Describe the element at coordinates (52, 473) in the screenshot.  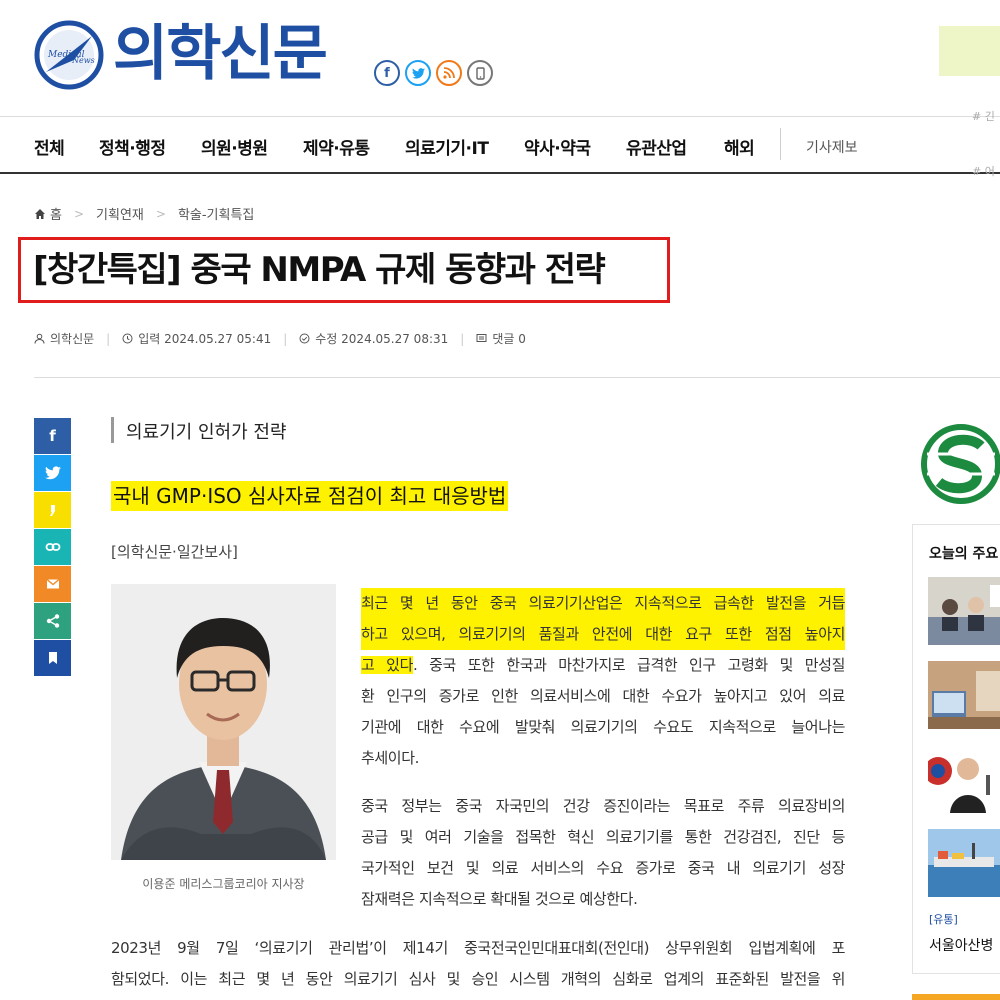
I see `share-twitter-icon` at that location.